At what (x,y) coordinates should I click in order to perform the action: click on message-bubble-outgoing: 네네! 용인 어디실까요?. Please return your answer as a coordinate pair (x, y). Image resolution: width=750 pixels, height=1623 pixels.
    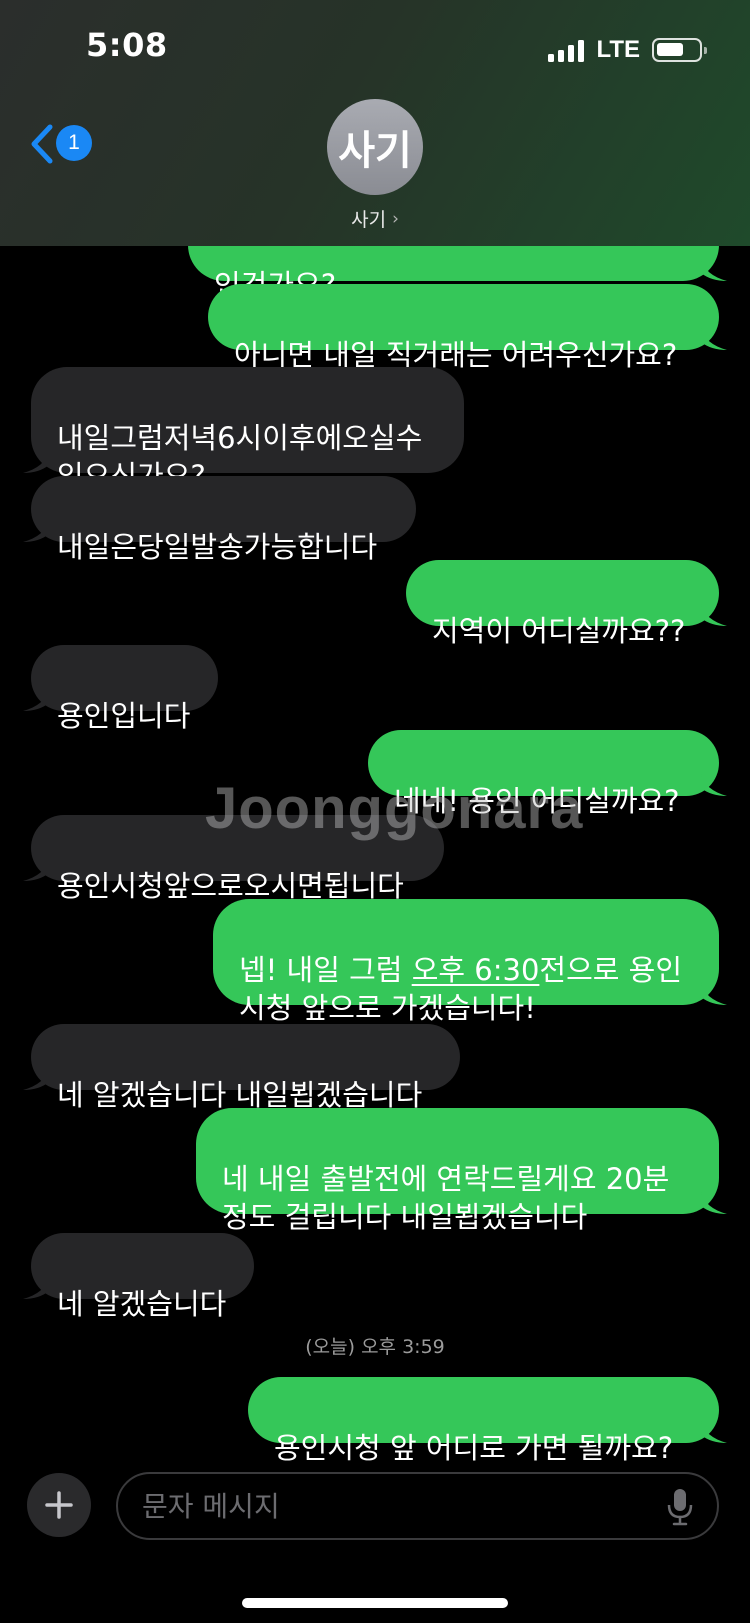
    Looking at the image, I should click on (547, 774).